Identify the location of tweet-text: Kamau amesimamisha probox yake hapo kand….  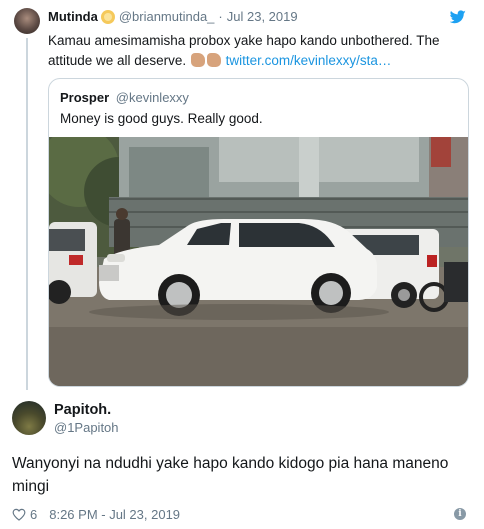
(258, 51).